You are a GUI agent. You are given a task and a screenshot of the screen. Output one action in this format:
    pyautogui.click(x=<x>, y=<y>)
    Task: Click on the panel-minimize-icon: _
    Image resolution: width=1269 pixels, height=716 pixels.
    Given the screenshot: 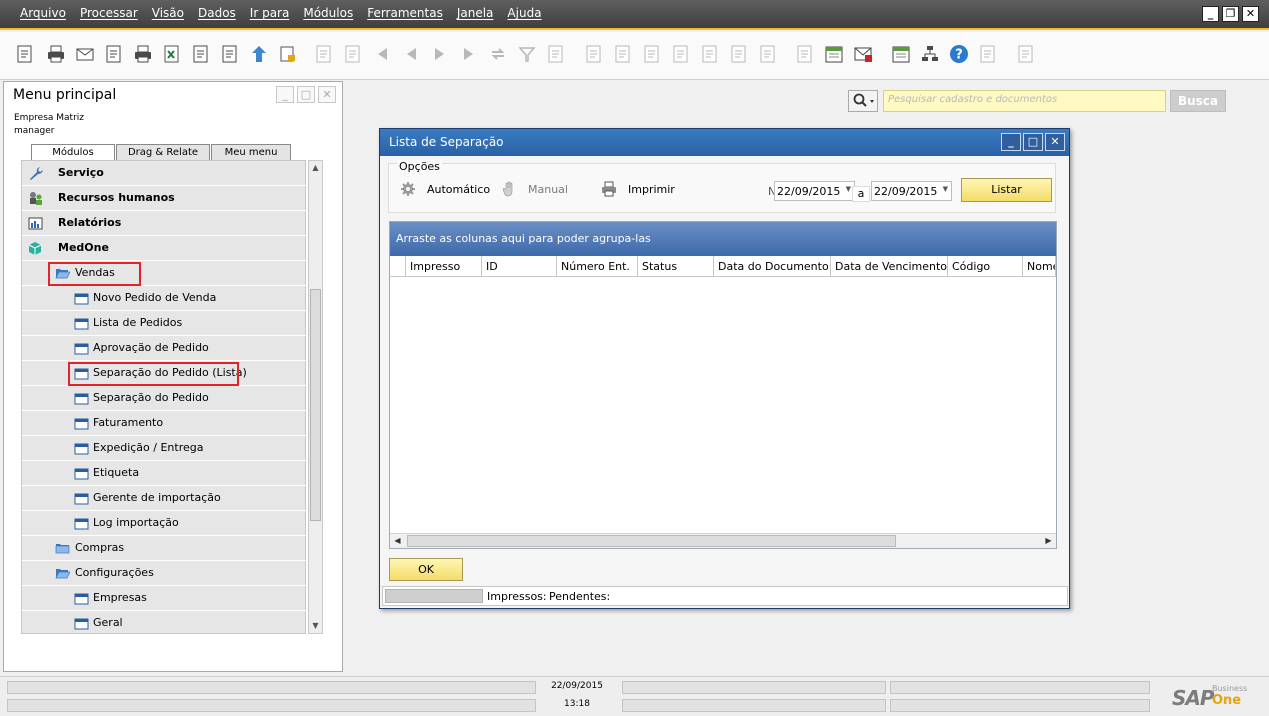 What is the action you would take?
    pyautogui.click(x=285, y=94)
    